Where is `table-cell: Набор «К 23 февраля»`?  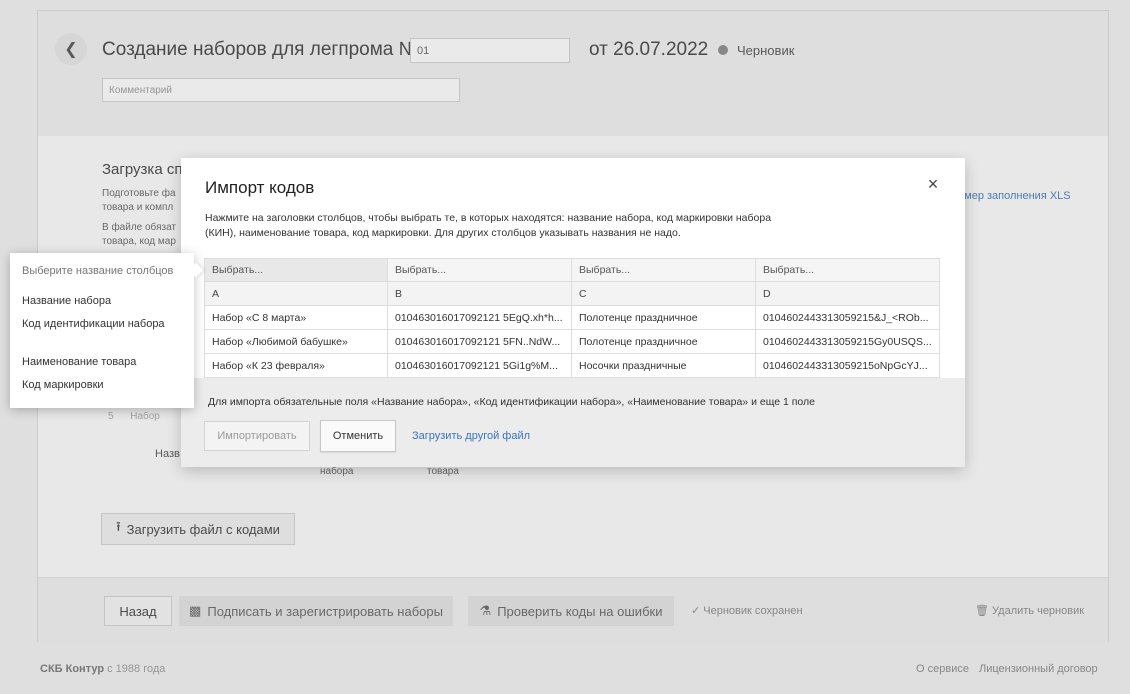
table-cell: Набор «К 23 февраля» is located at coordinates (296, 366).